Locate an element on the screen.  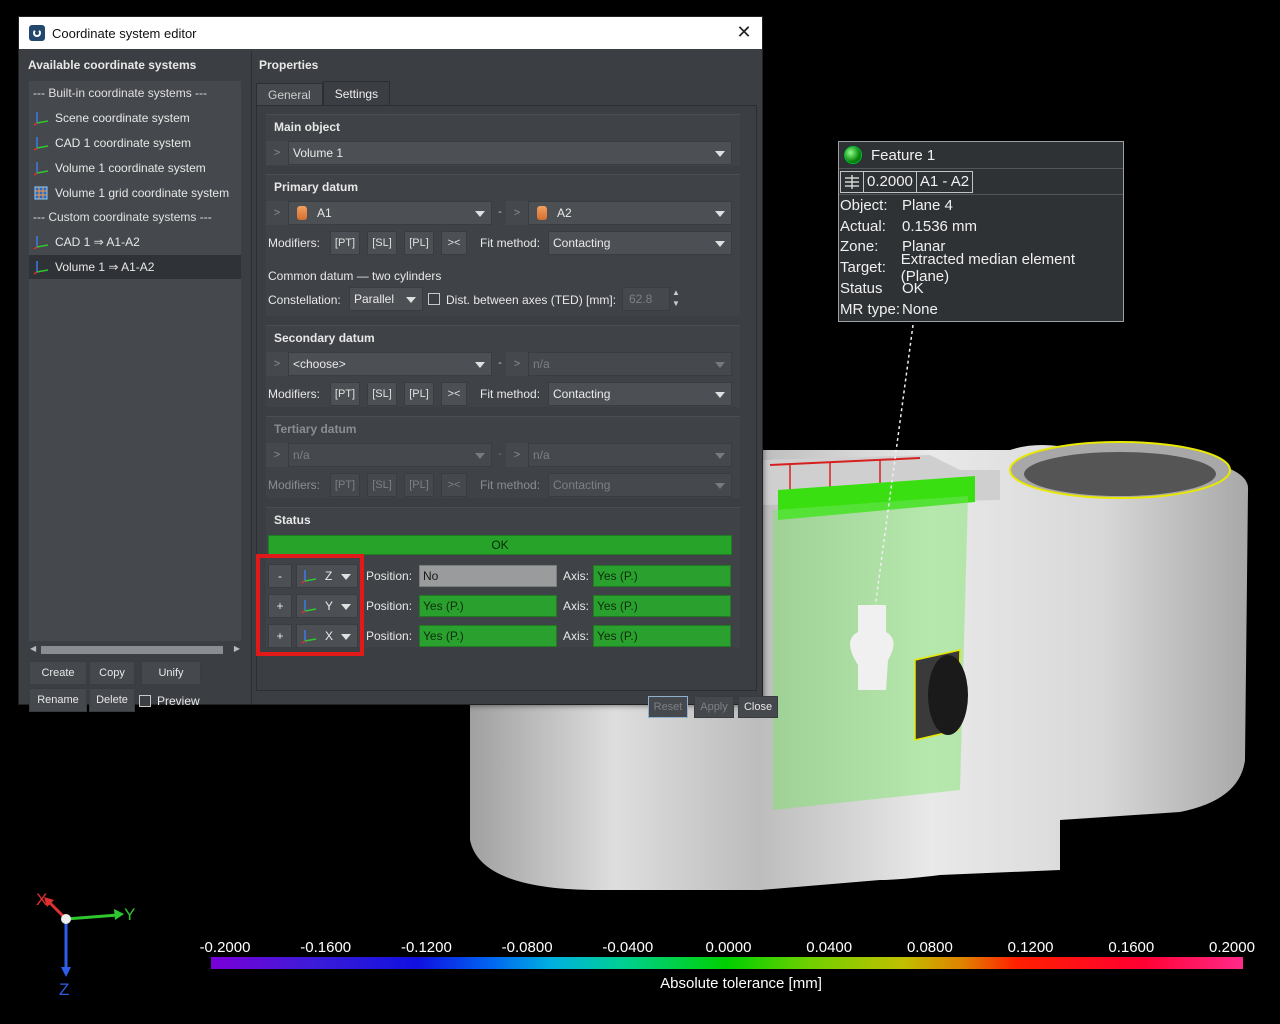
primary-fit-select: Contacting is located at coordinates (640, 243).